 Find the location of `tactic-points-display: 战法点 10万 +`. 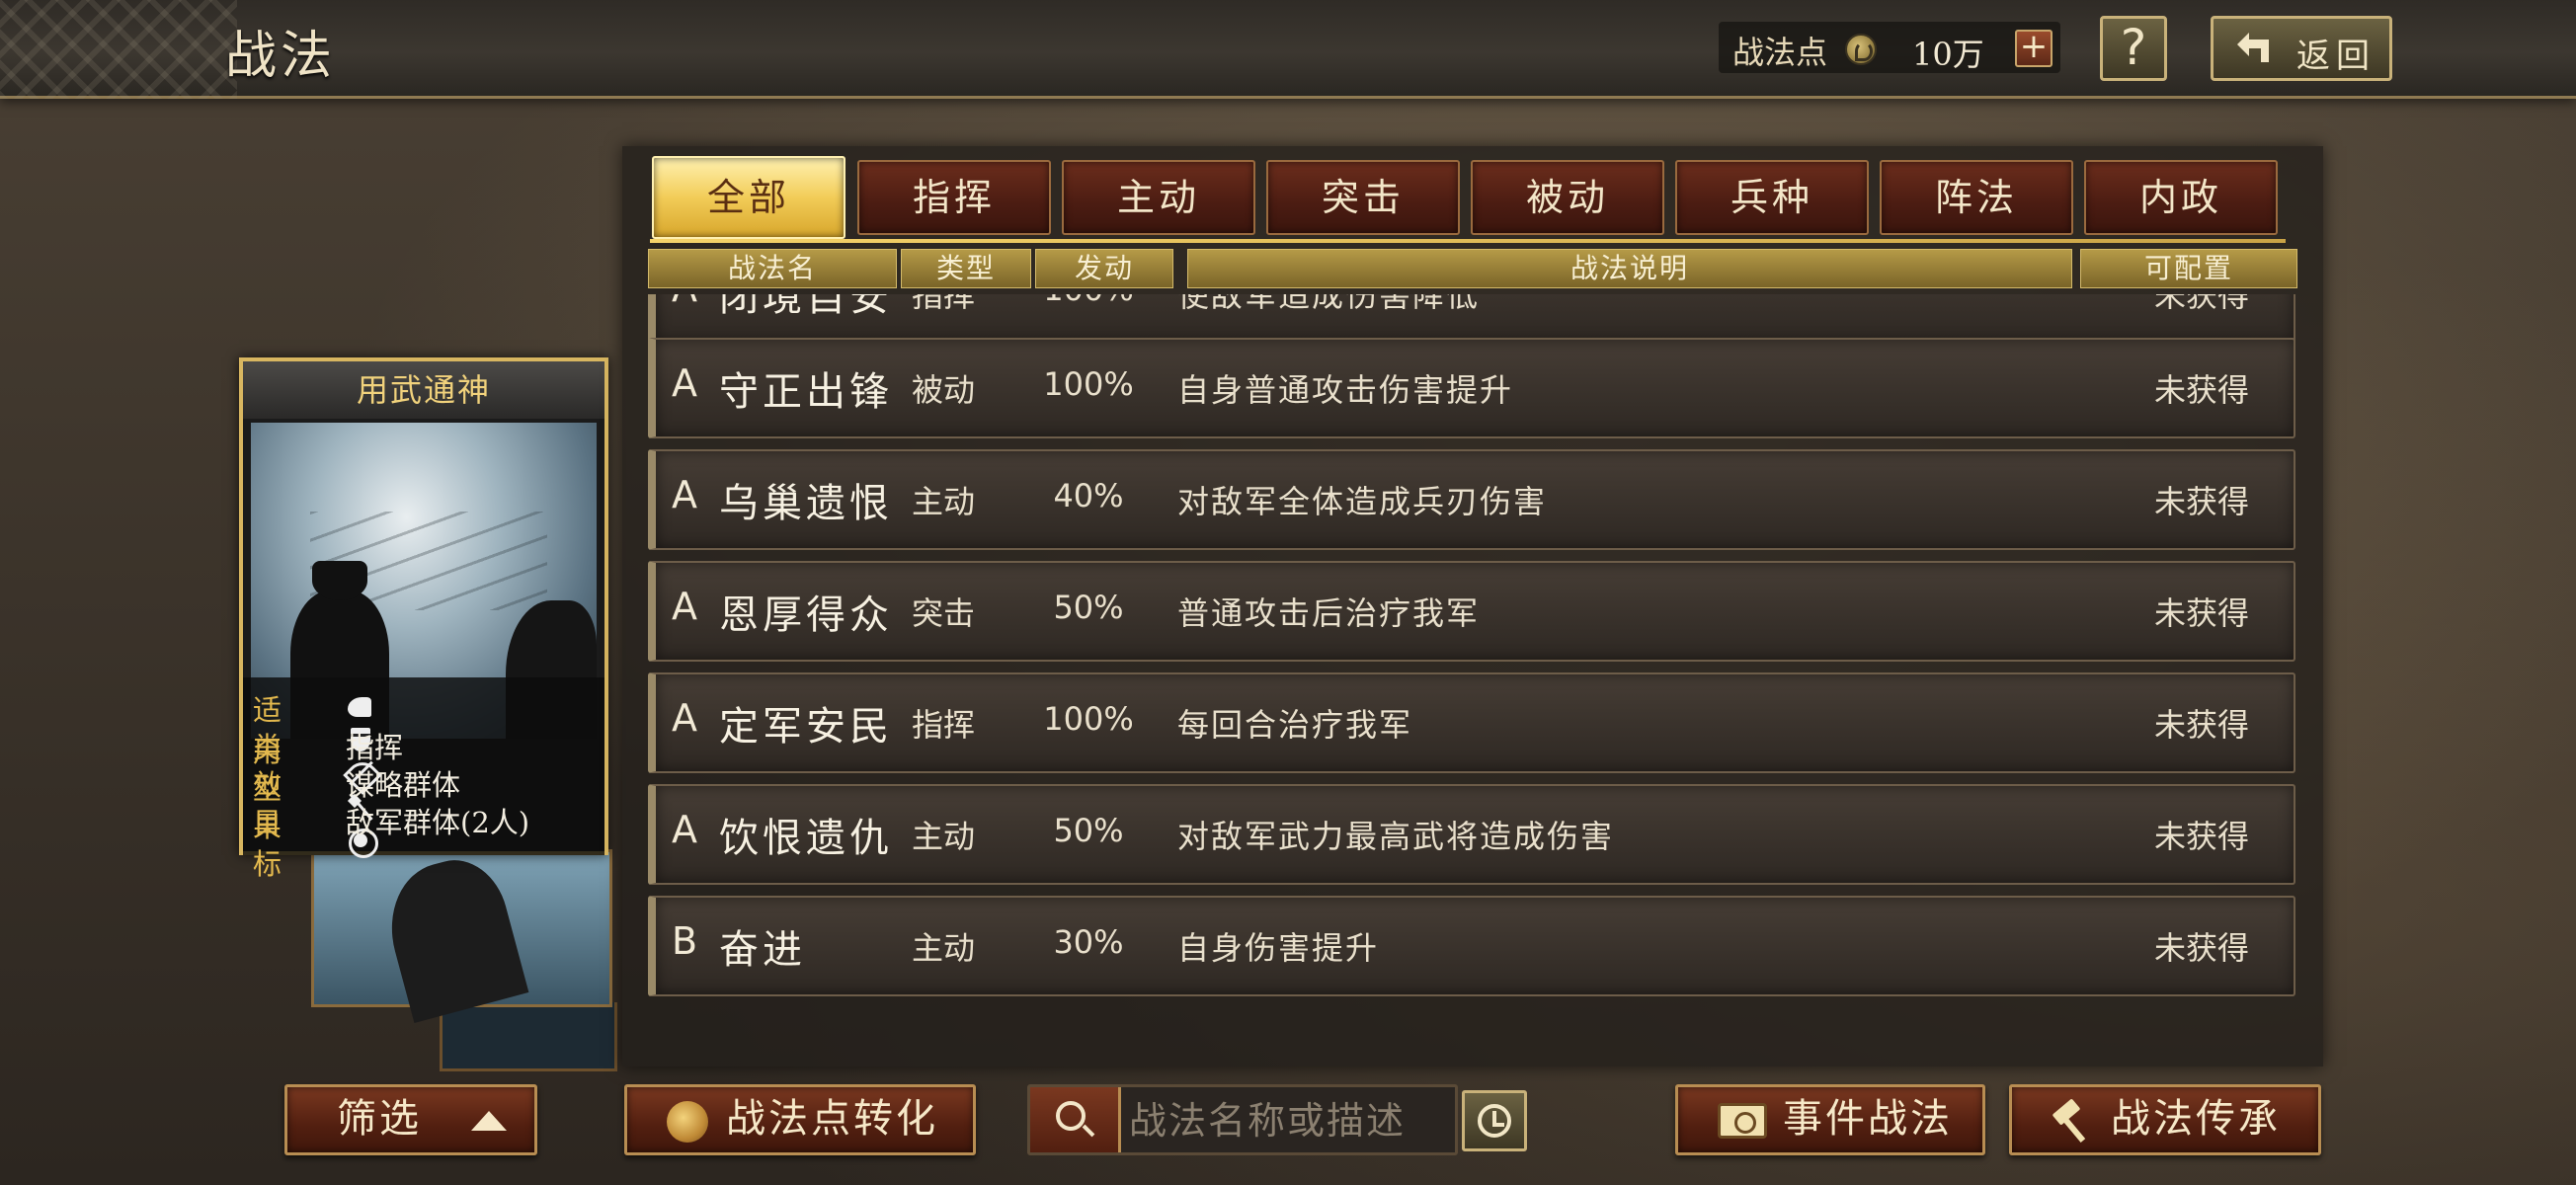

tactic-points-display: 战法点 10万 + is located at coordinates (1889, 47).